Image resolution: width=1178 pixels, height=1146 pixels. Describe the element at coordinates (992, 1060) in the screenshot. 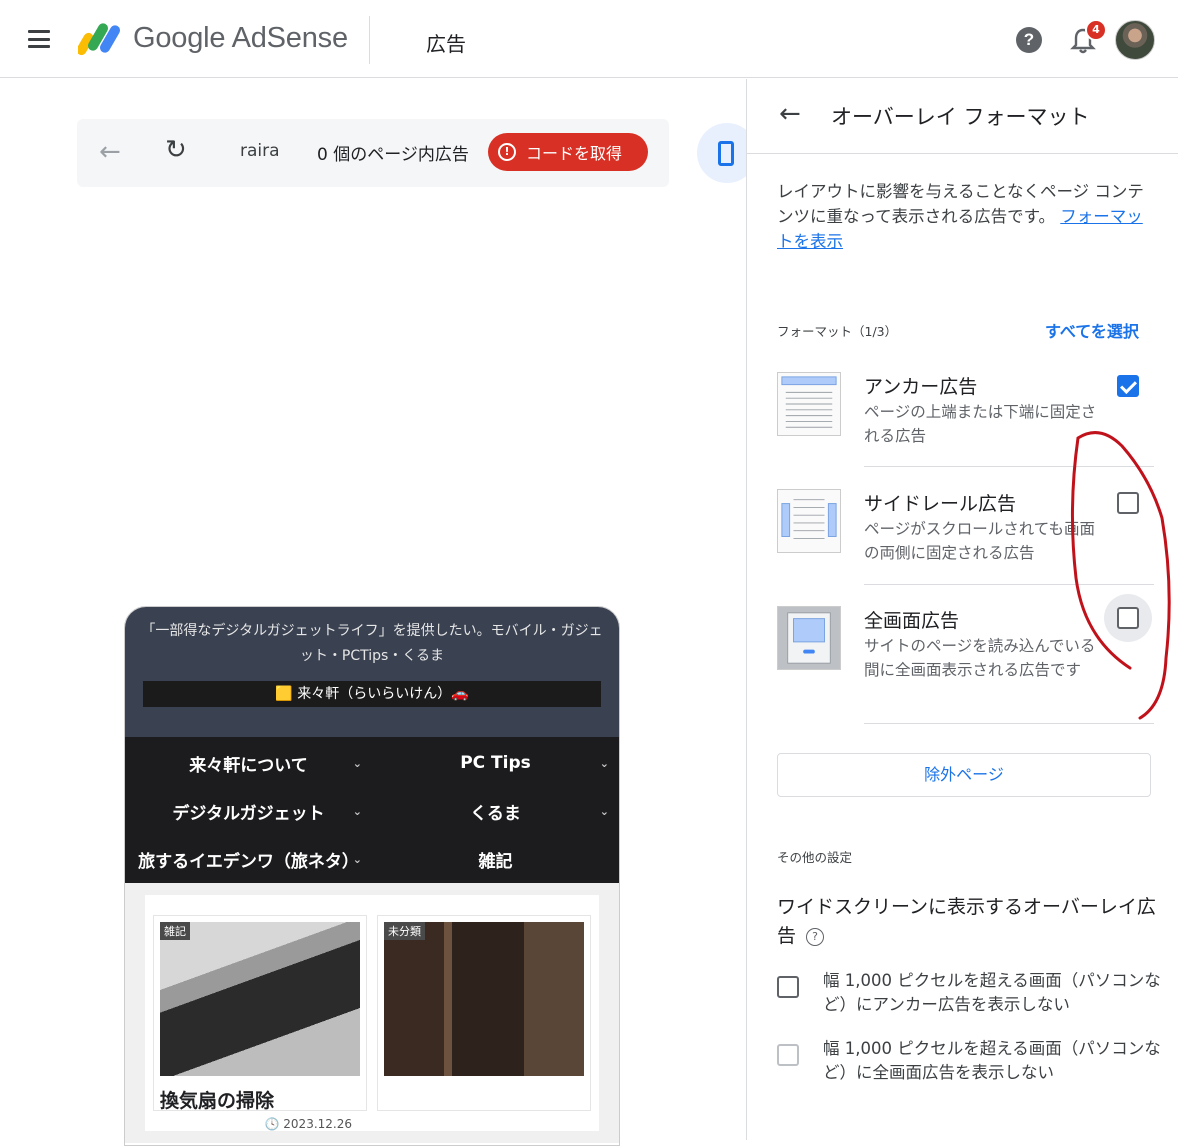

I see `option-text: 幅 1,000 ピクセルを超える画面（パソコンなど）に全画面広告を表示しない` at that location.